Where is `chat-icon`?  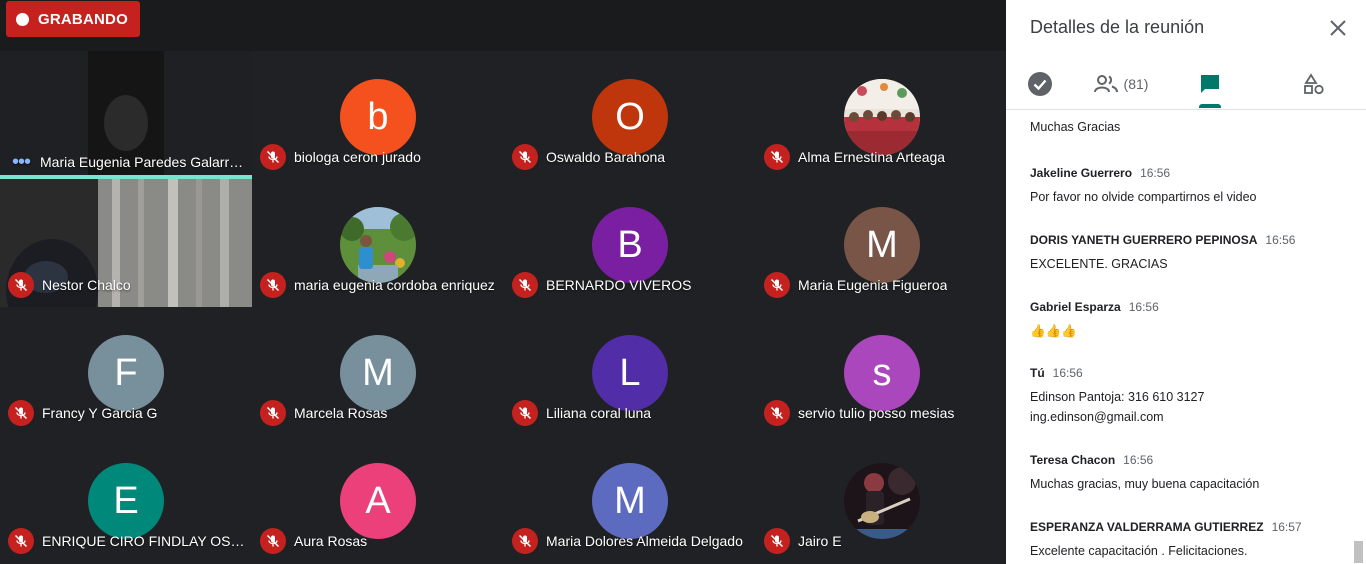 chat-icon is located at coordinates (1210, 84).